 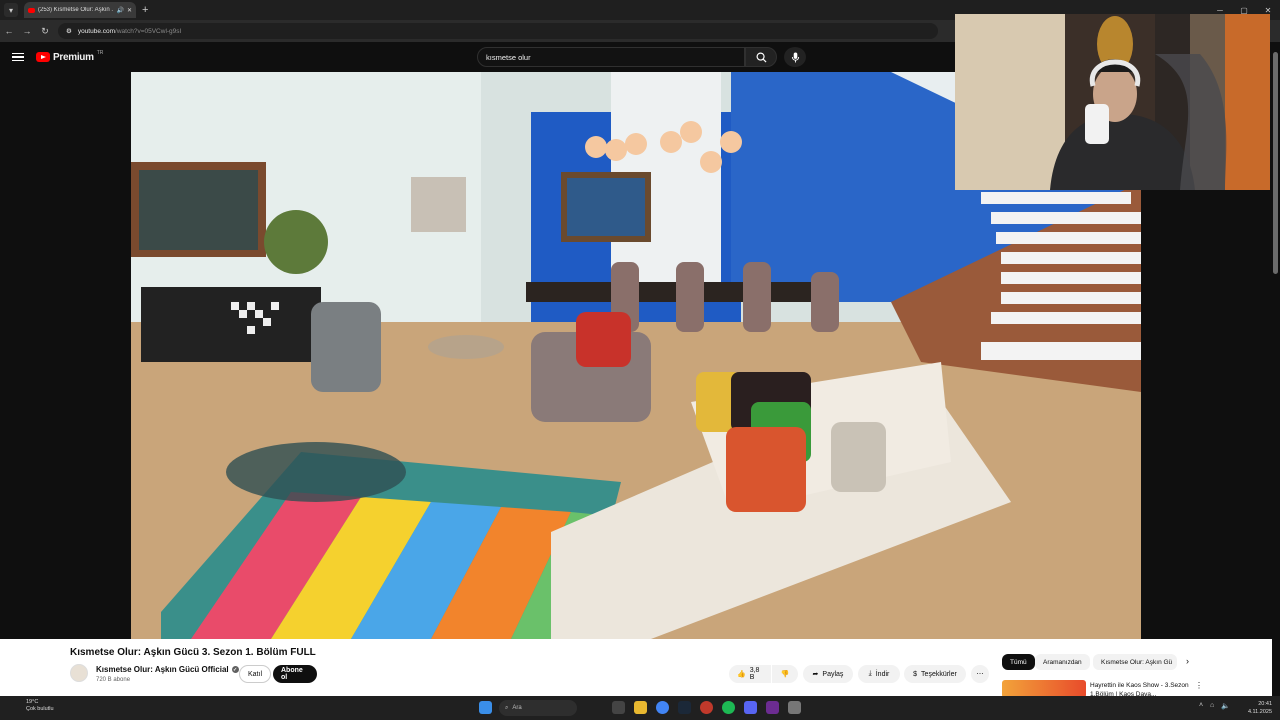 I want to click on back-button: ←, so click(x=9, y=31).